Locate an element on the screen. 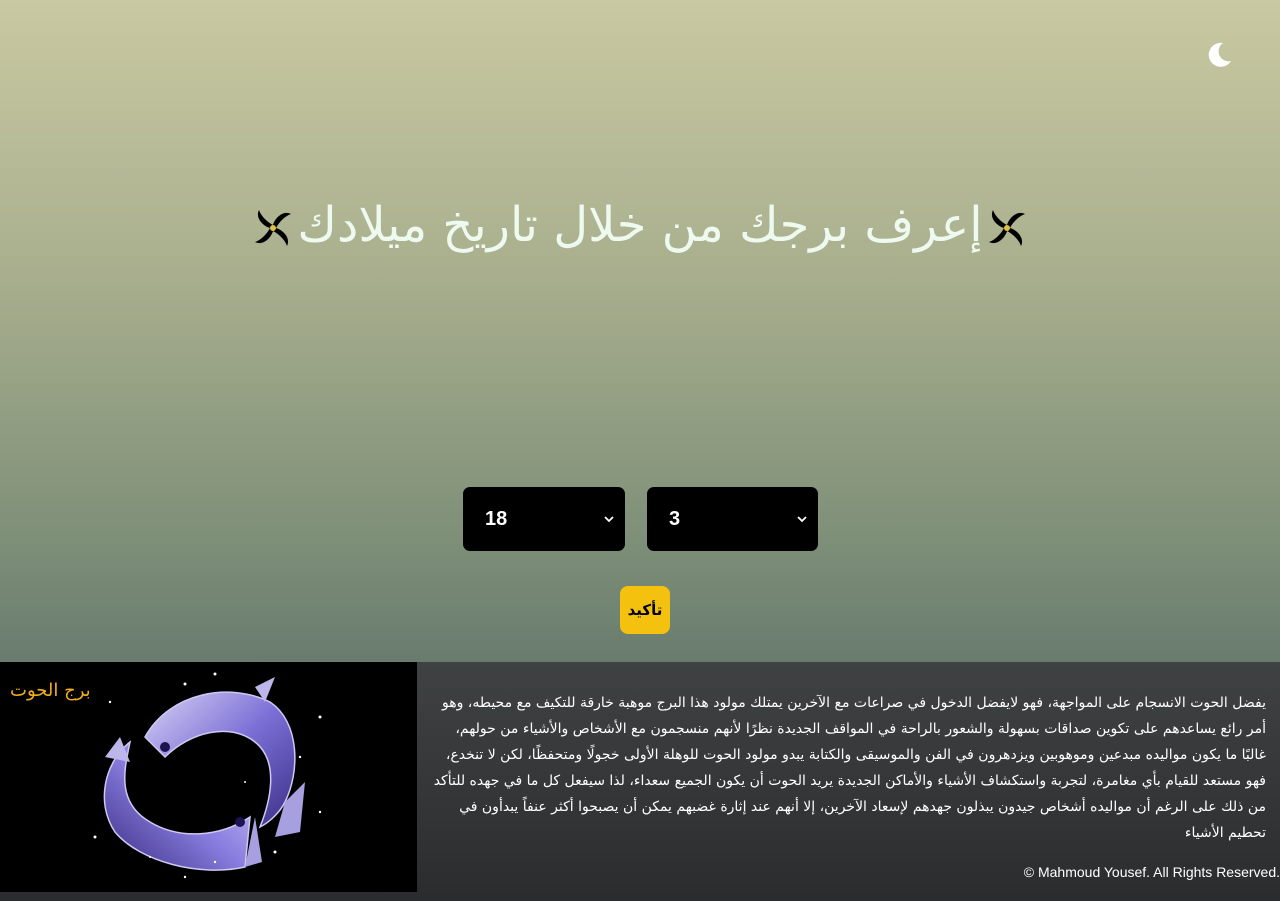 This screenshot has height=901, width=1280. confirm-button: تأكيد is located at coordinates (645, 610).